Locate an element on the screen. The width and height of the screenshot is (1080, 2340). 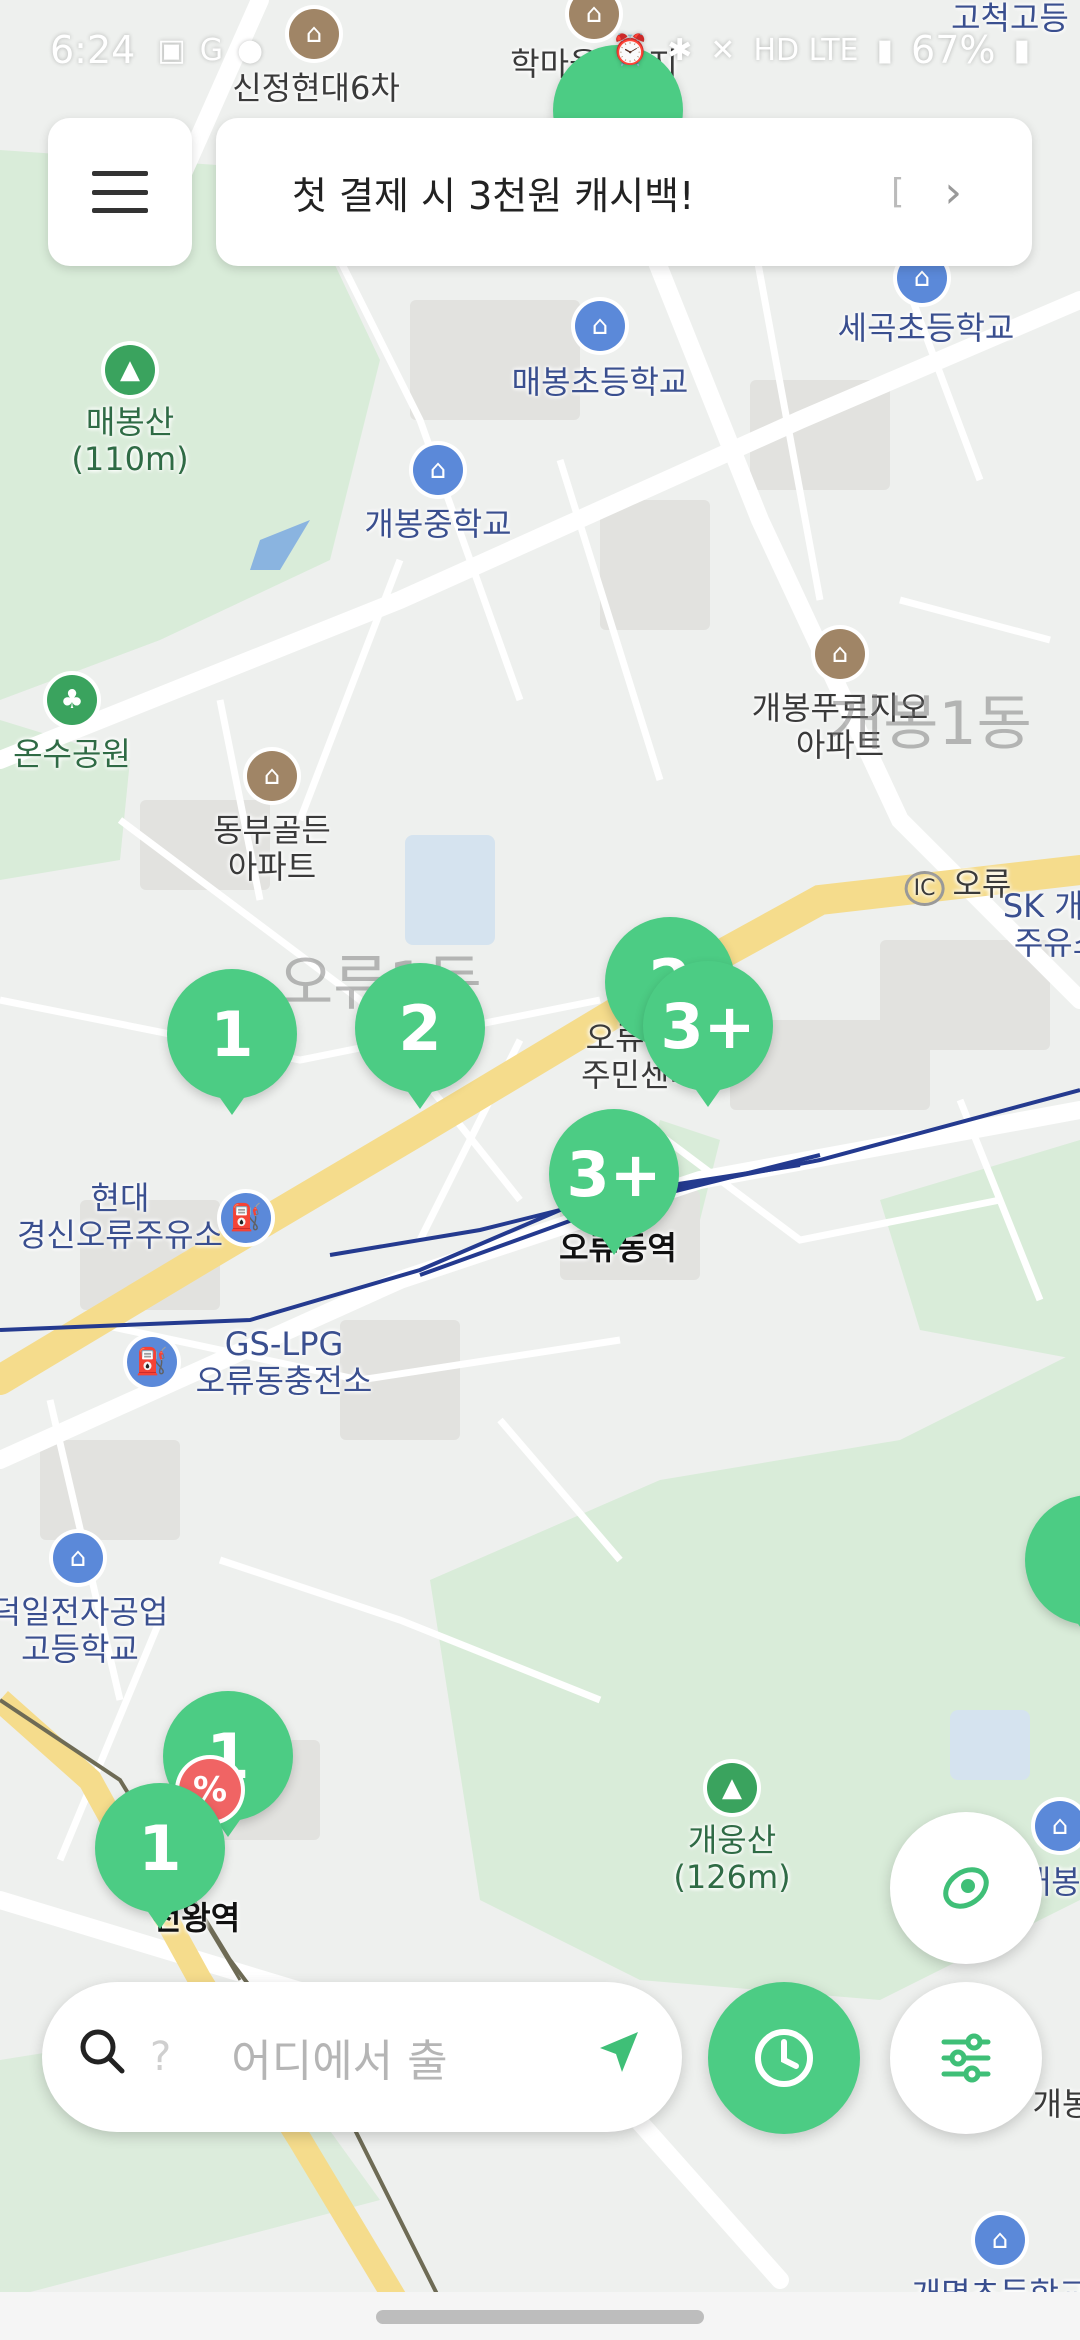
park-icon: ♣ is located at coordinates (72, 700).